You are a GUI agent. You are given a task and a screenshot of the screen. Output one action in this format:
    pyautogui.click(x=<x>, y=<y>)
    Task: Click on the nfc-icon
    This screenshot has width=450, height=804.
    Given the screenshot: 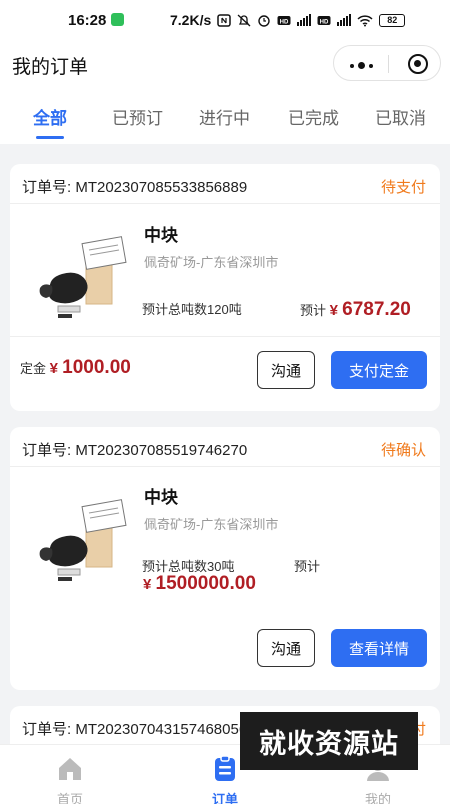 What is the action you would take?
    pyautogui.click(x=224, y=20)
    